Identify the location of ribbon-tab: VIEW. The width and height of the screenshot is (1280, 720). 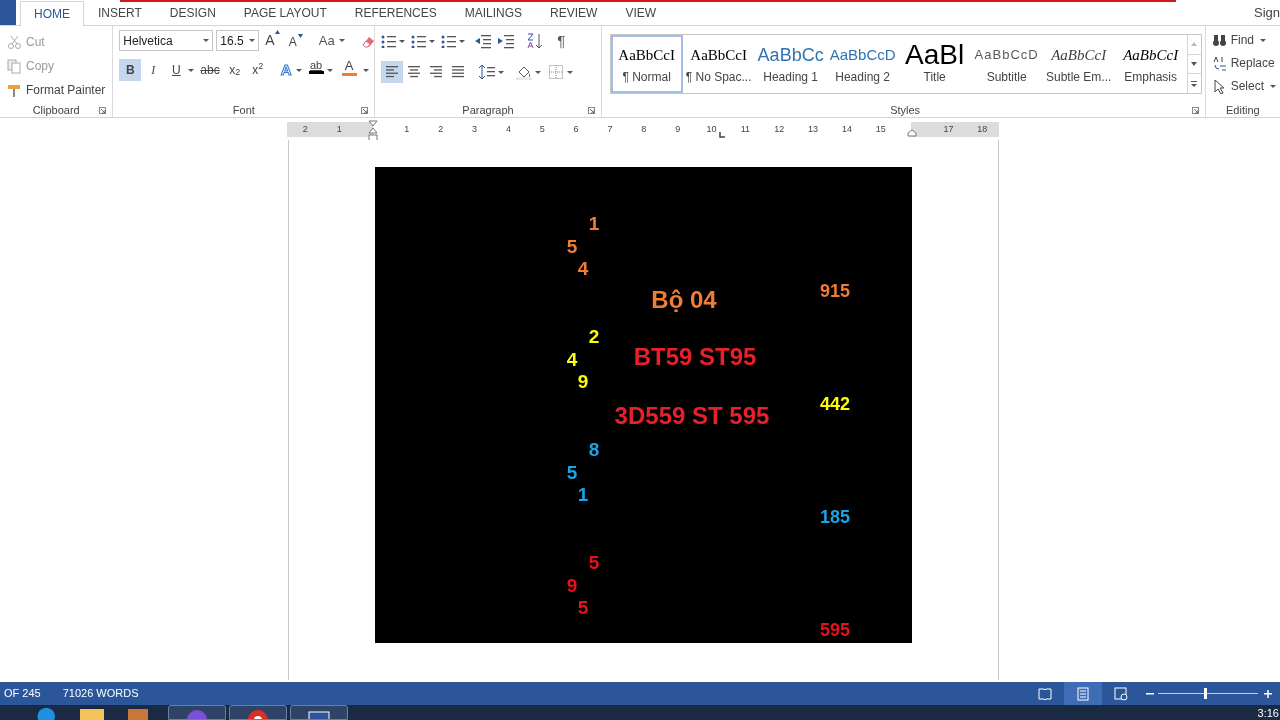
(641, 12).